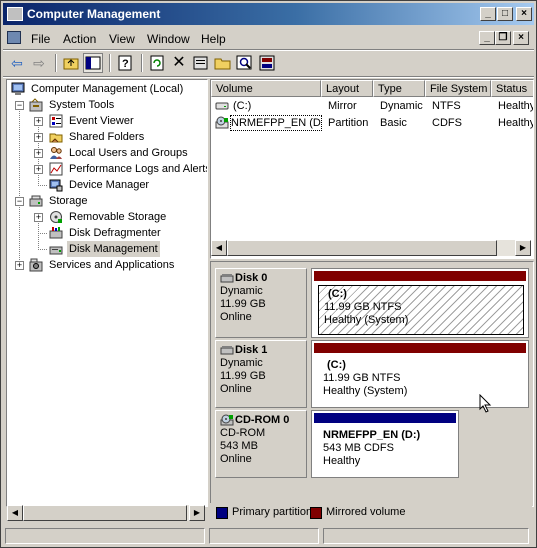  What do you see at coordinates (56, 169) in the screenshot?
I see `performance-logs-icon` at bounding box center [56, 169].